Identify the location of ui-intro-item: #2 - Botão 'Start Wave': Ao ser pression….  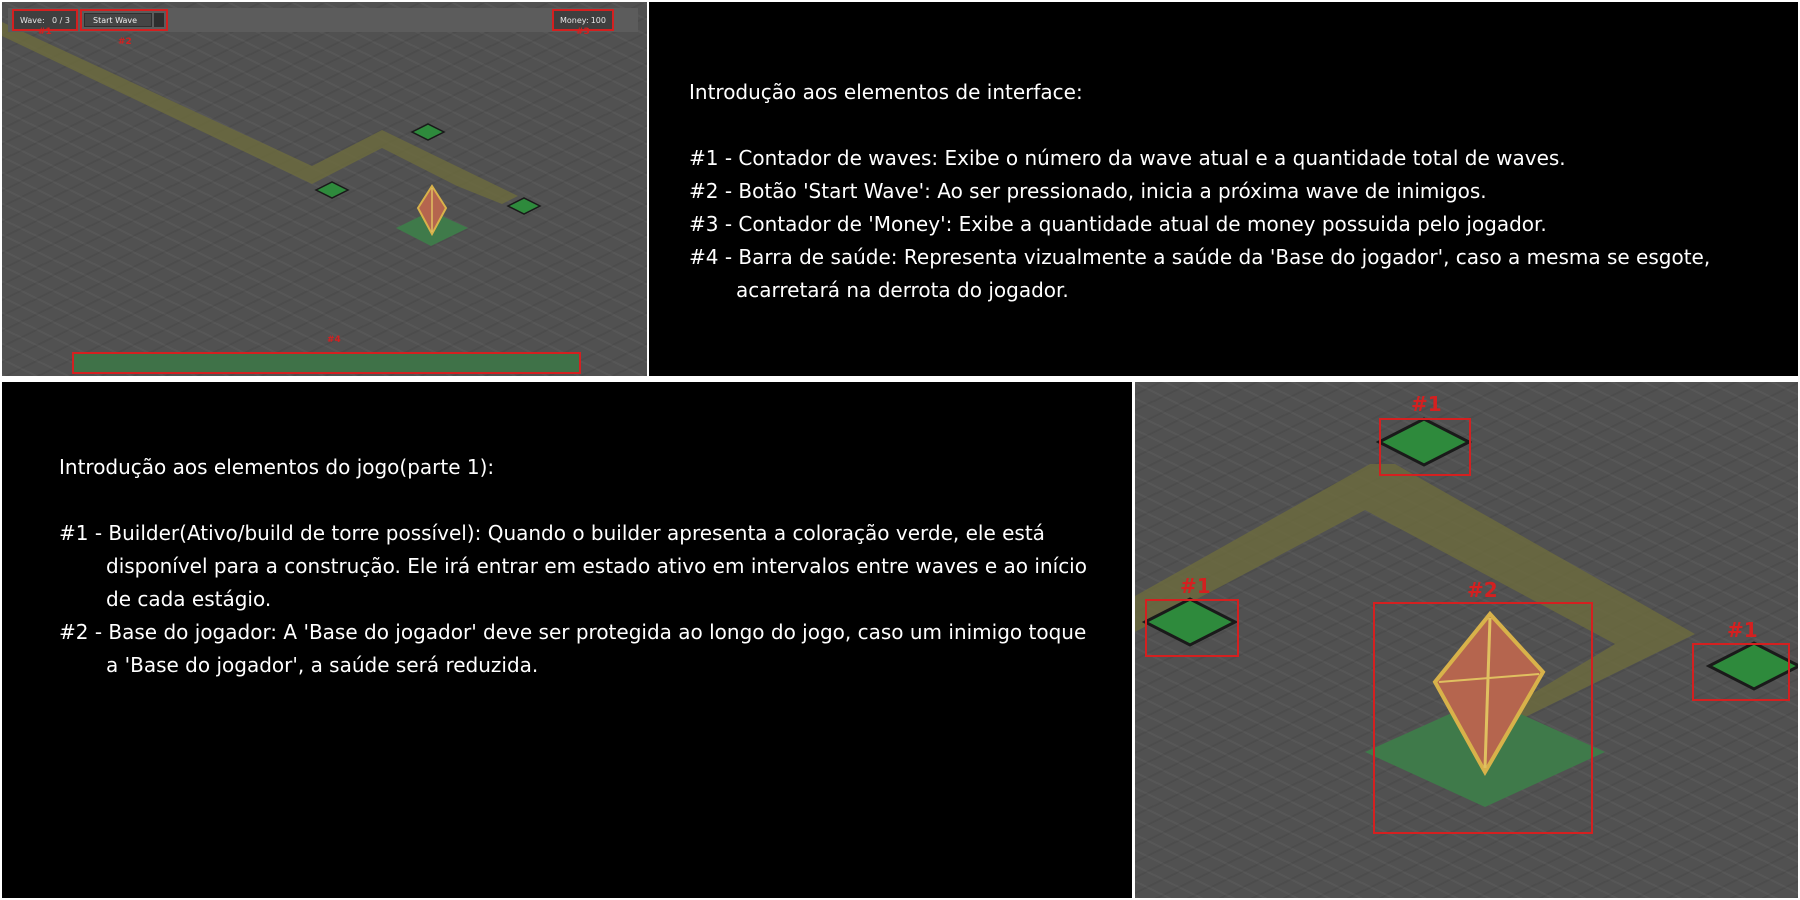
(1088, 191).